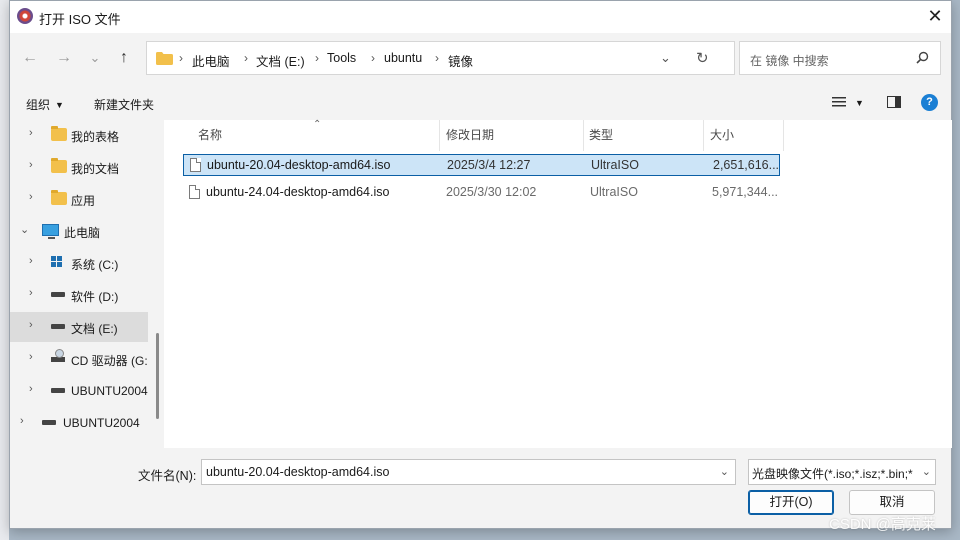  What do you see at coordinates (922, 57) in the screenshot?
I see `search-icon` at bounding box center [922, 57].